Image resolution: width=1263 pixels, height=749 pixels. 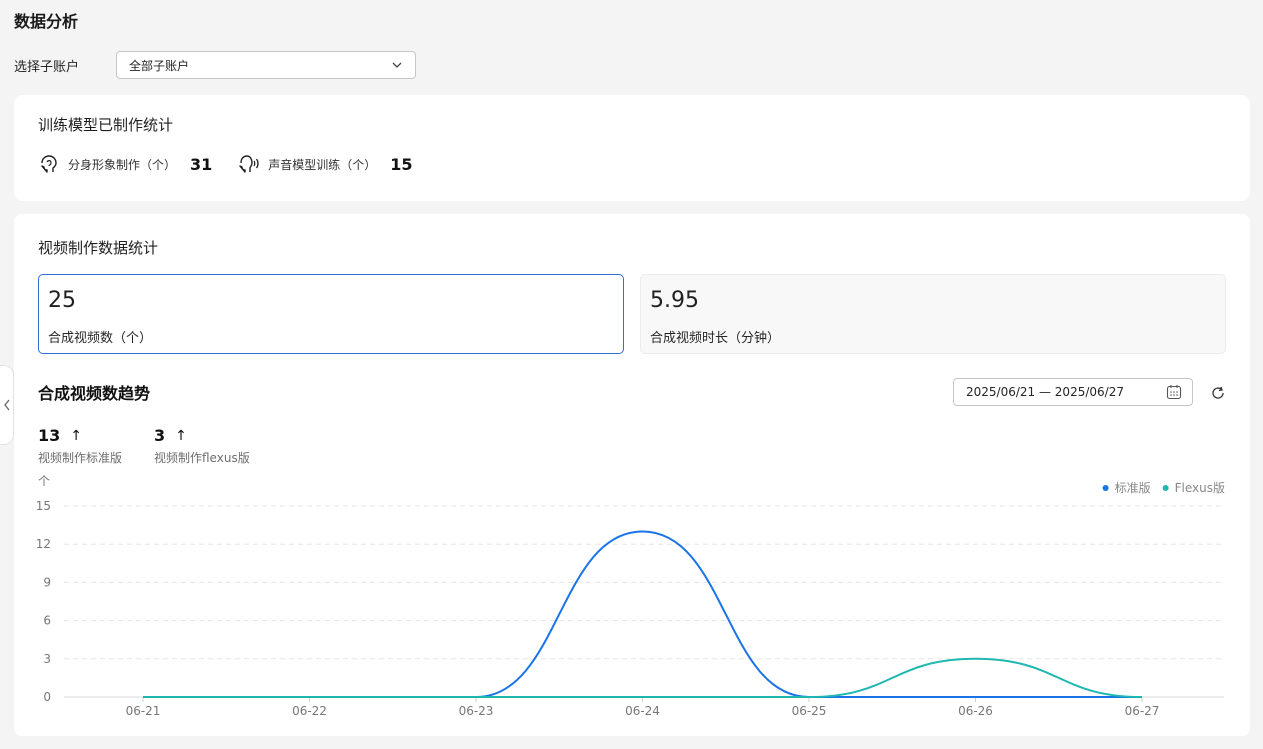 What do you see at coordinates (100, 338) in the screenshot?
I see `metric-video-count-label: 合成视频数（个）` at bounding box center [100, 338].